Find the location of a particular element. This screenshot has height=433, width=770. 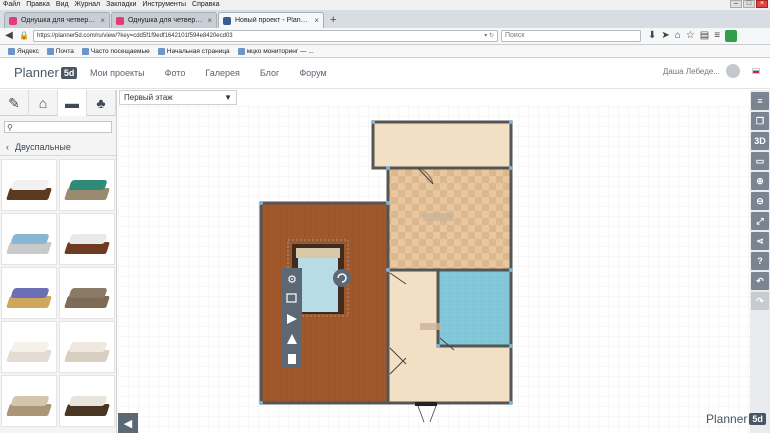

watermark-logo: Planner 5d is located at coordinates (736, 419).